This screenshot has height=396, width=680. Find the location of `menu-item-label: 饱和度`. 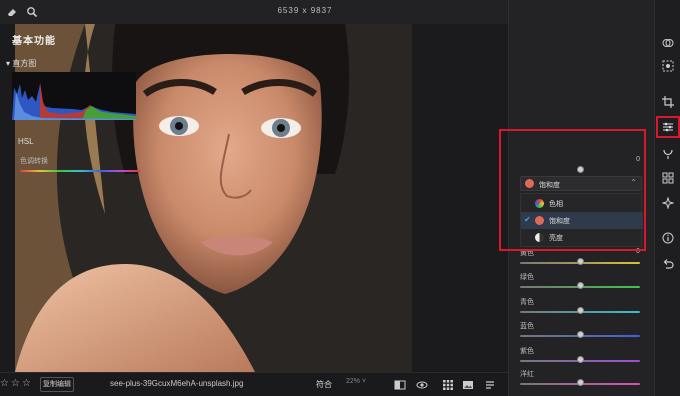

menu-item-label: 饱和度 is located at coordinates (559, 221).